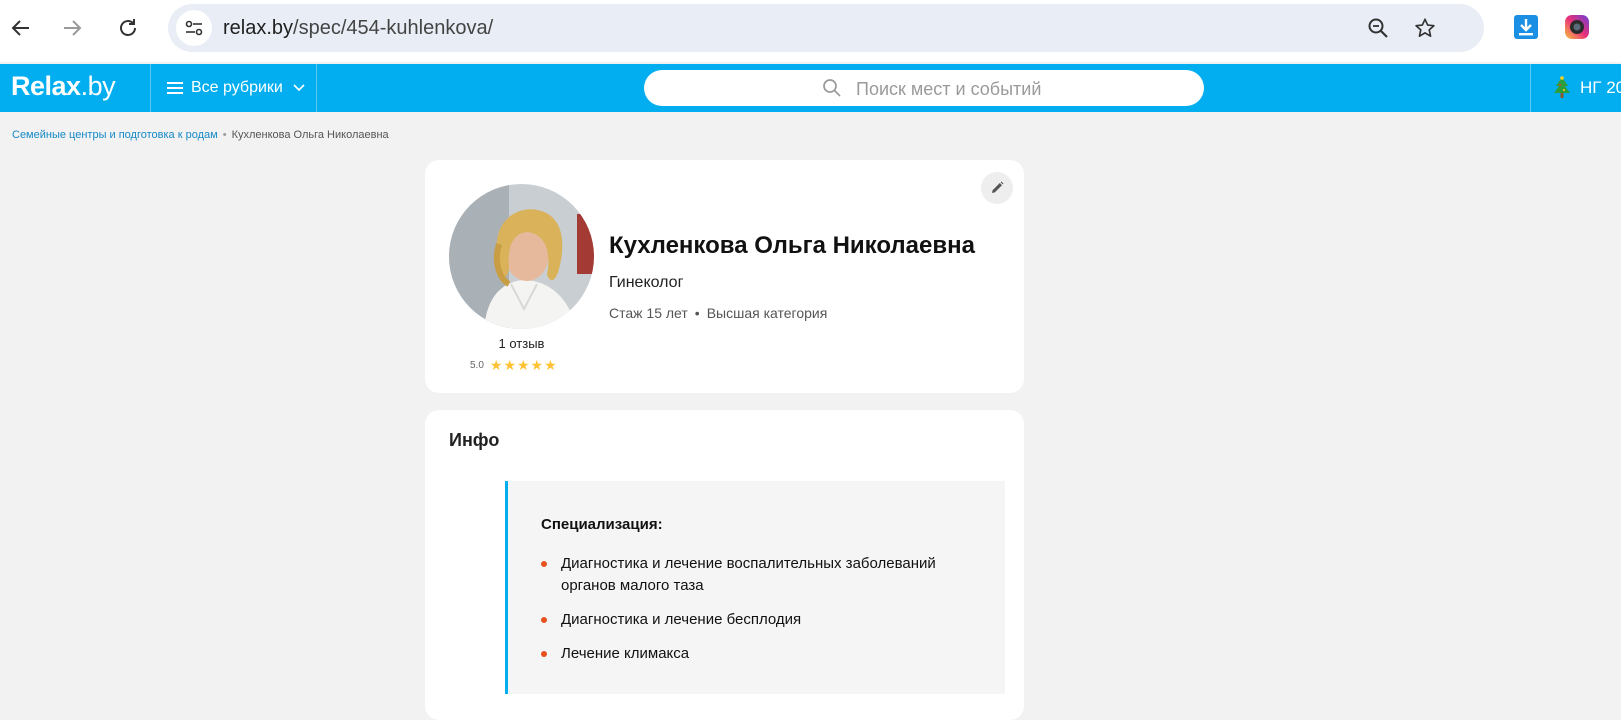 The image size is (1621, 720). I want to click on experience-text: Стаж 15 лет, so click(648, 313).